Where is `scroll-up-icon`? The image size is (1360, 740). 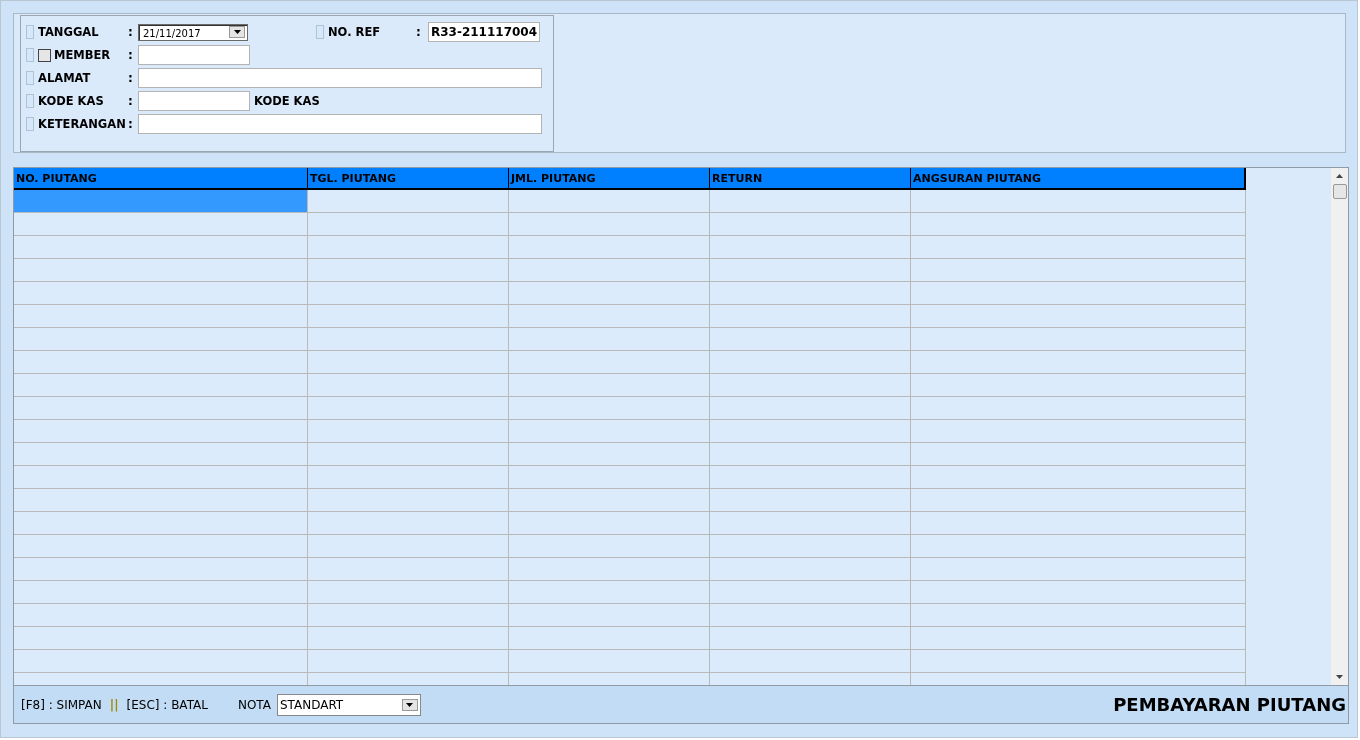
scroll-up-icon is located at coordinates (1339, 176).